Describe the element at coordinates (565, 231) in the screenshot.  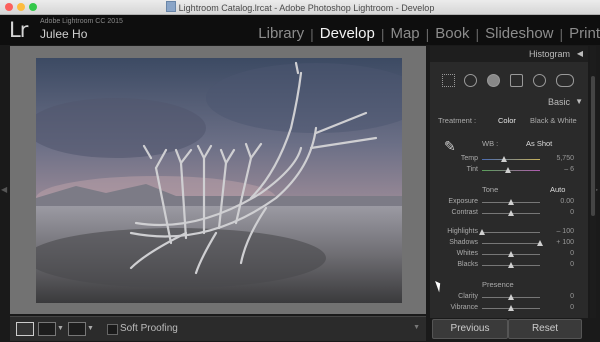
I see `slider-value: – 100` at that location.